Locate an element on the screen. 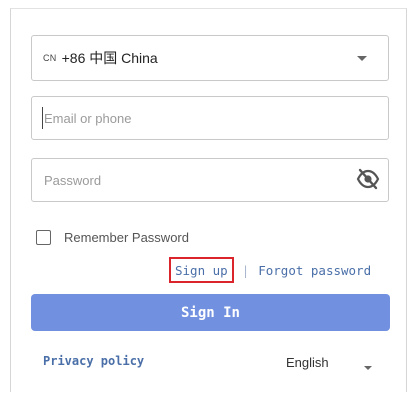  email-field is located at coordinates (210, 118).